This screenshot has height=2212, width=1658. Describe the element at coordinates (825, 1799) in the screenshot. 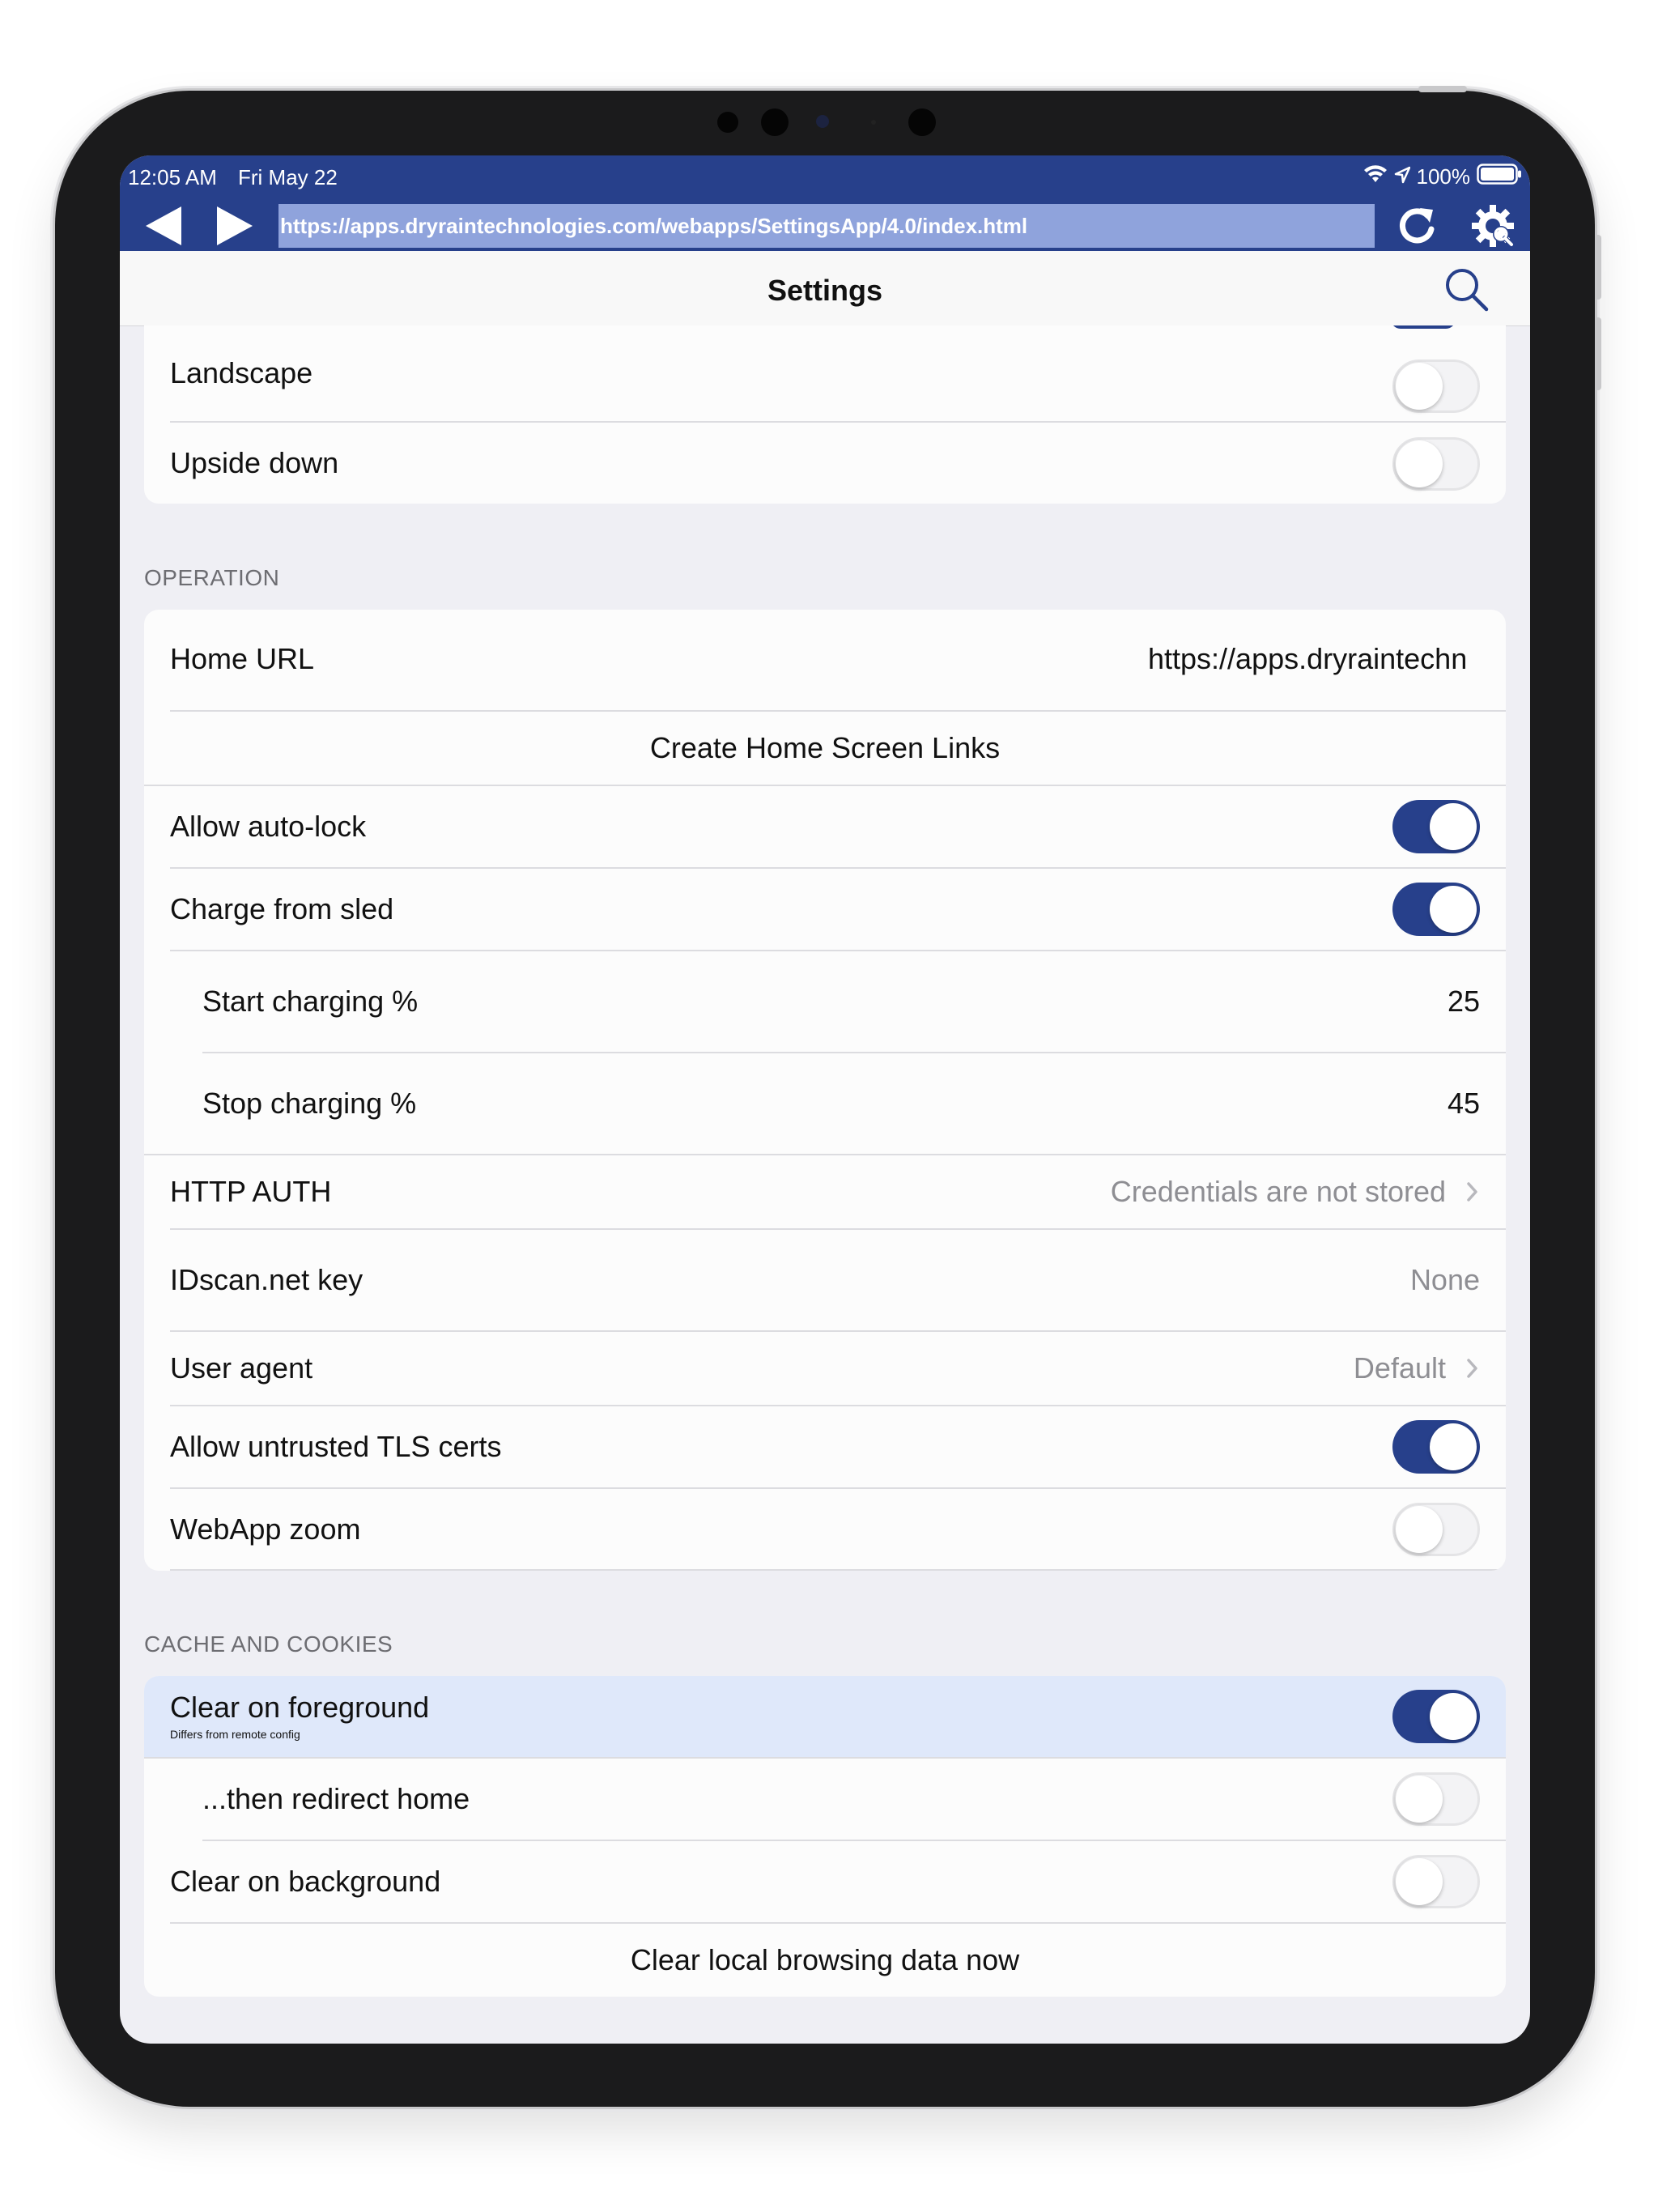

I see `redirect-home-row: ...then redirect home` at that location.